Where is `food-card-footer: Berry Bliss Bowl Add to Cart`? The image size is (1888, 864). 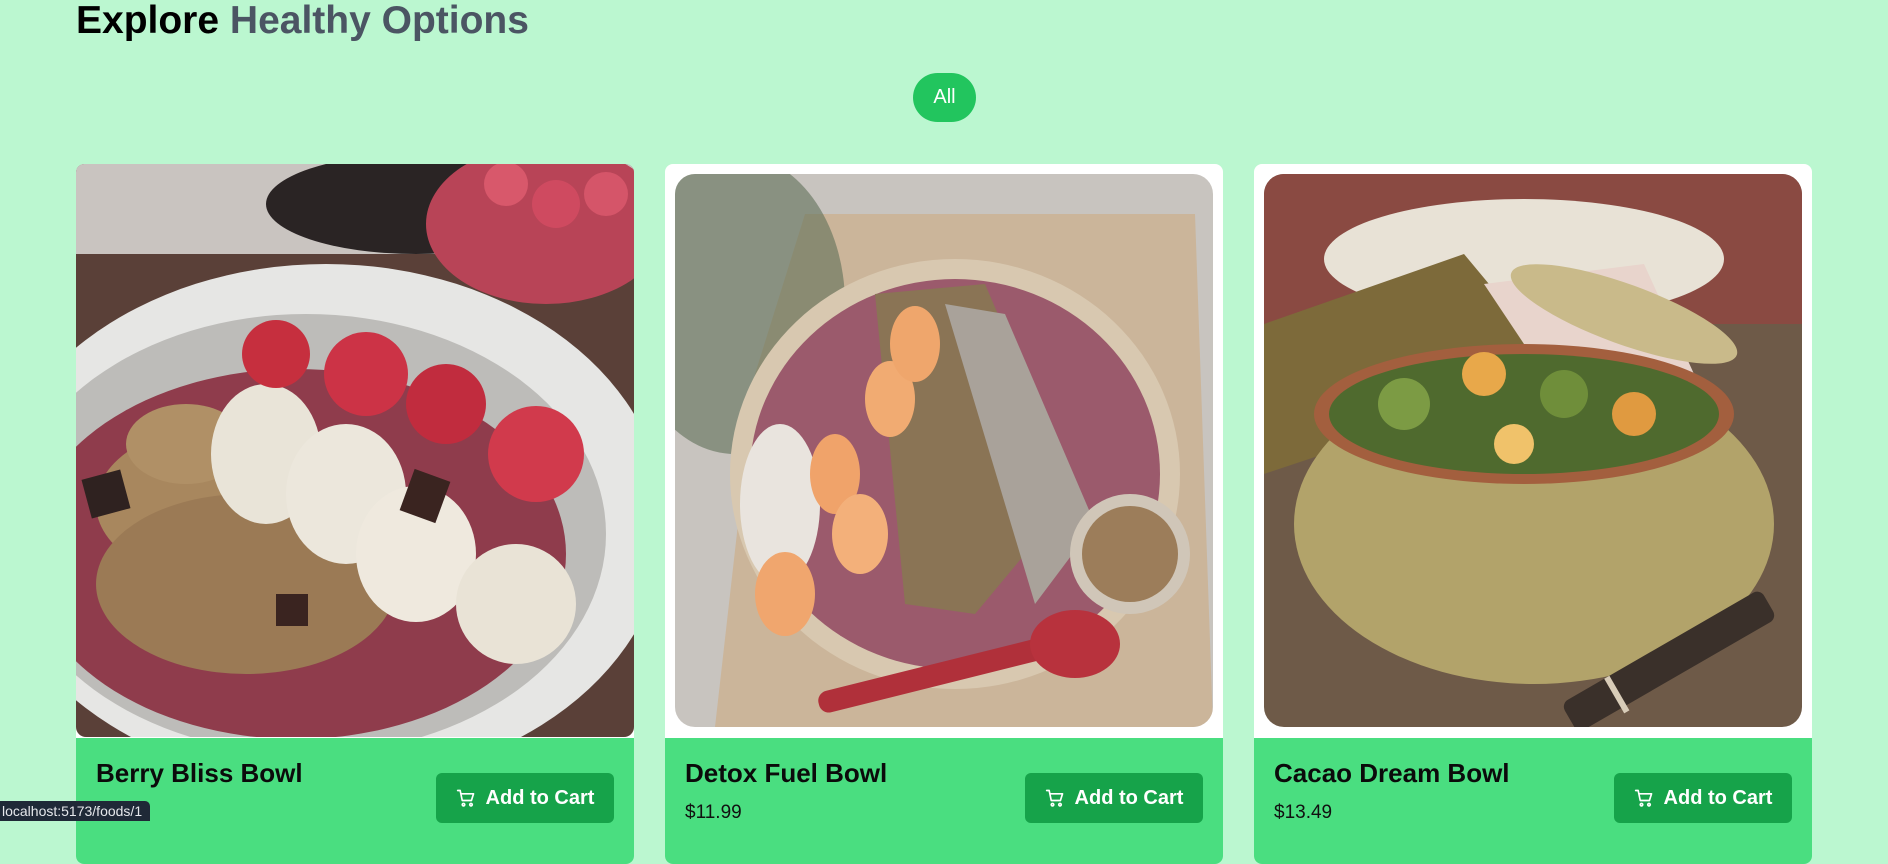
food-card-footer: Berry Bliss Bowl Add to Cart is located at coordinates (355, 801).